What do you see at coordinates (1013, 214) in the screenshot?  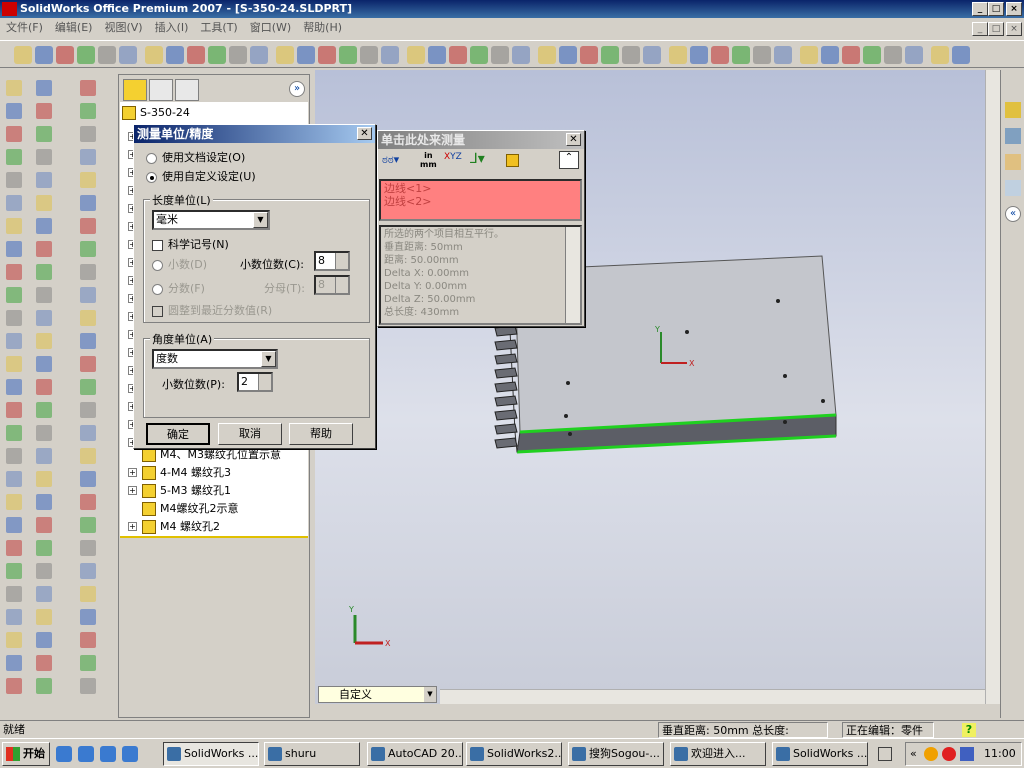 I see `collapse-pane-button: «` at bounding box center [1013, 214].